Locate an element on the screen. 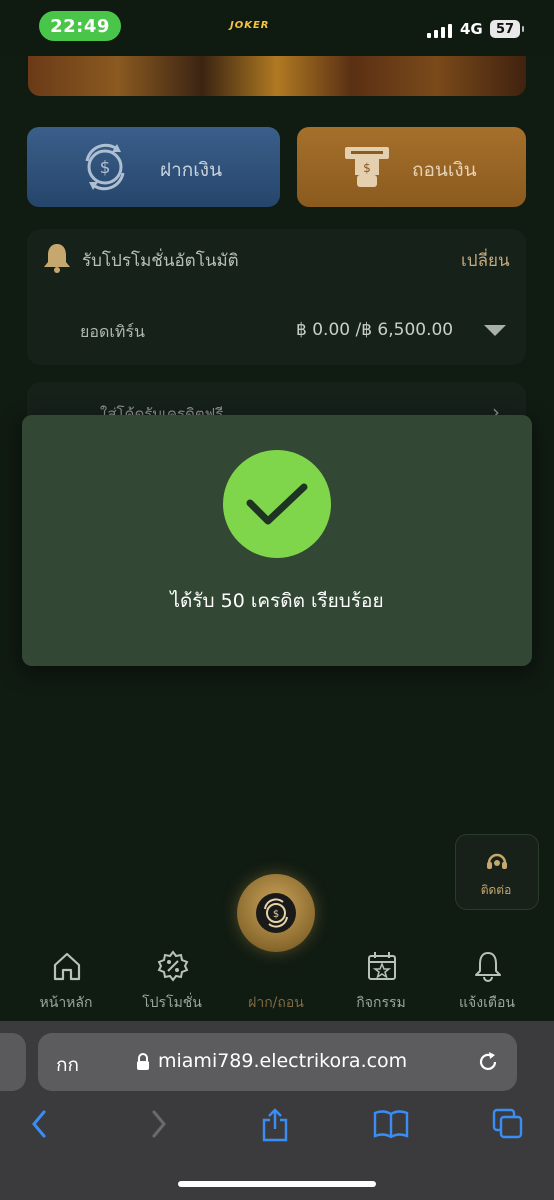 The width and height of the screenshot is (554, 1200). game-banner is located at coordinates (277, 76).